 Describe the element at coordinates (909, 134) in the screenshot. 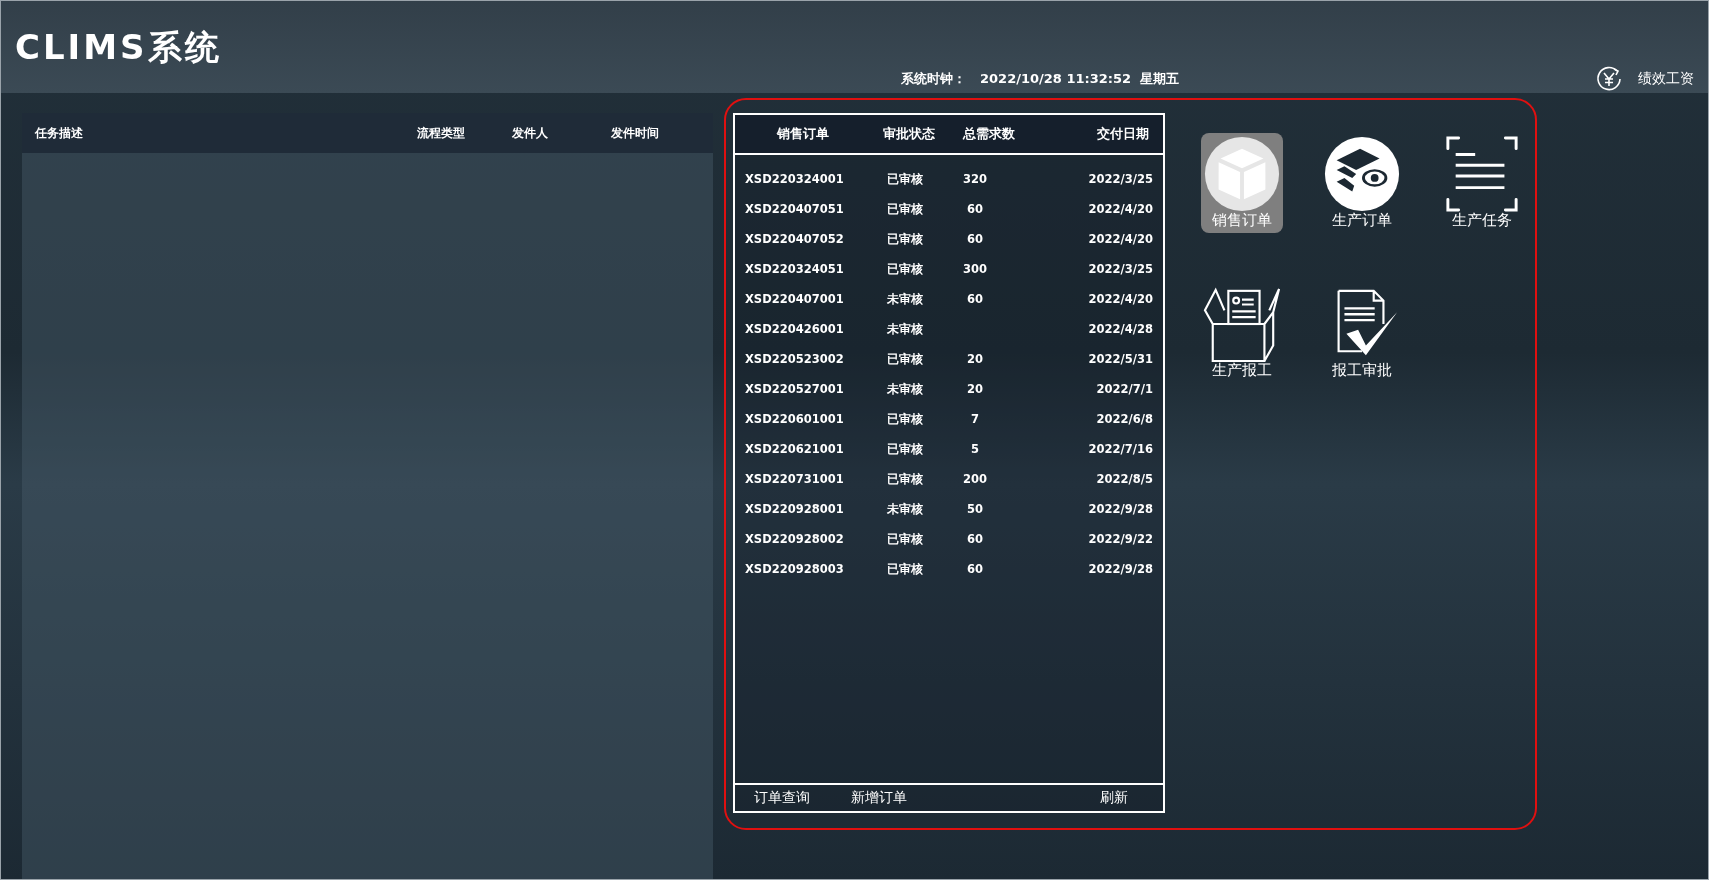

I see `column-header: 审批状态` at that location.